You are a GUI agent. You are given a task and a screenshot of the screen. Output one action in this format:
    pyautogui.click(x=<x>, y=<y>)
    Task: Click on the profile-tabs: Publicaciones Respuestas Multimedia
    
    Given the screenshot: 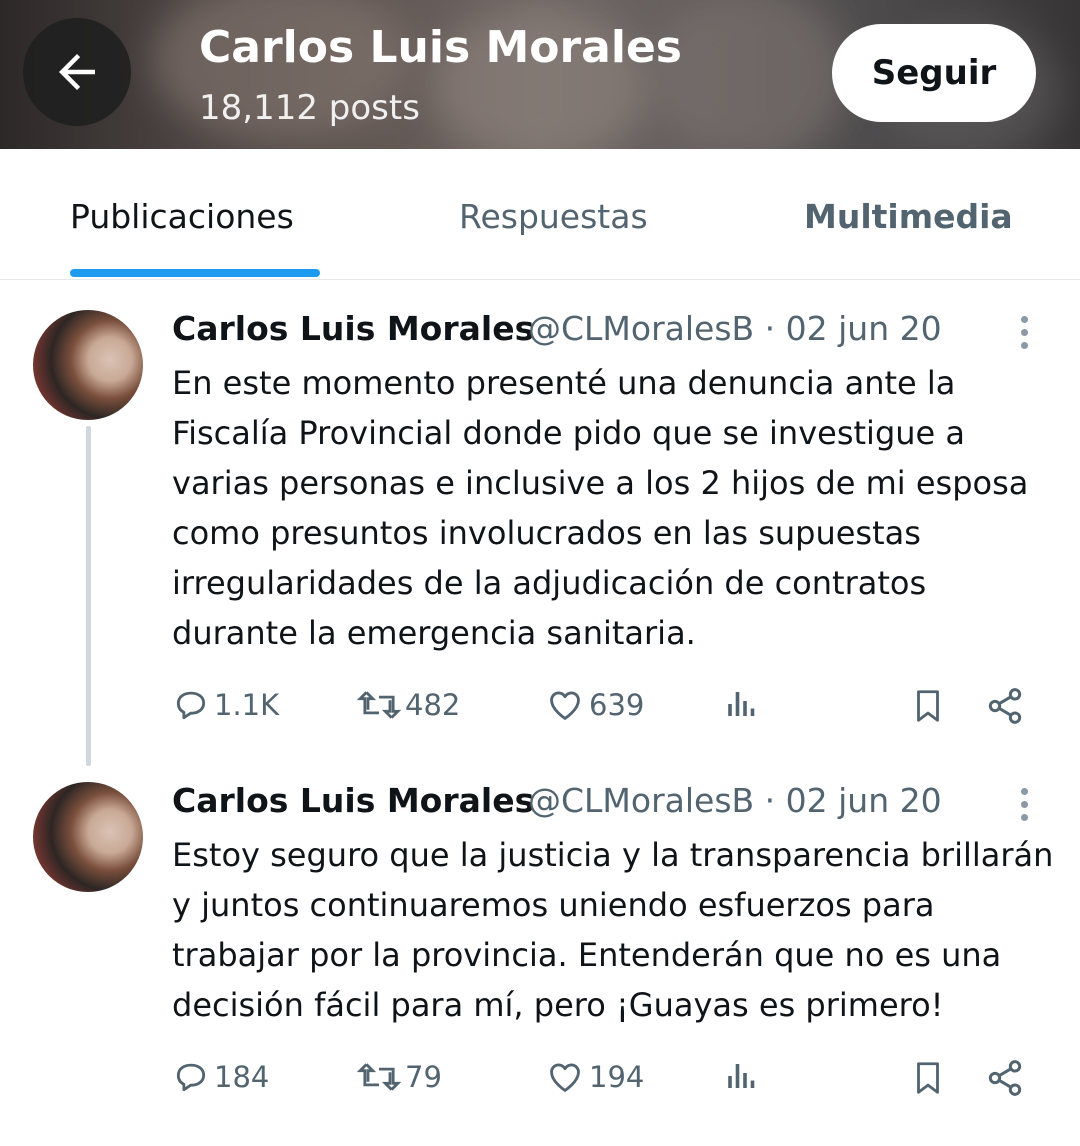 What is the action you would take?
    pyautogui.click(x=540, y=214)
    